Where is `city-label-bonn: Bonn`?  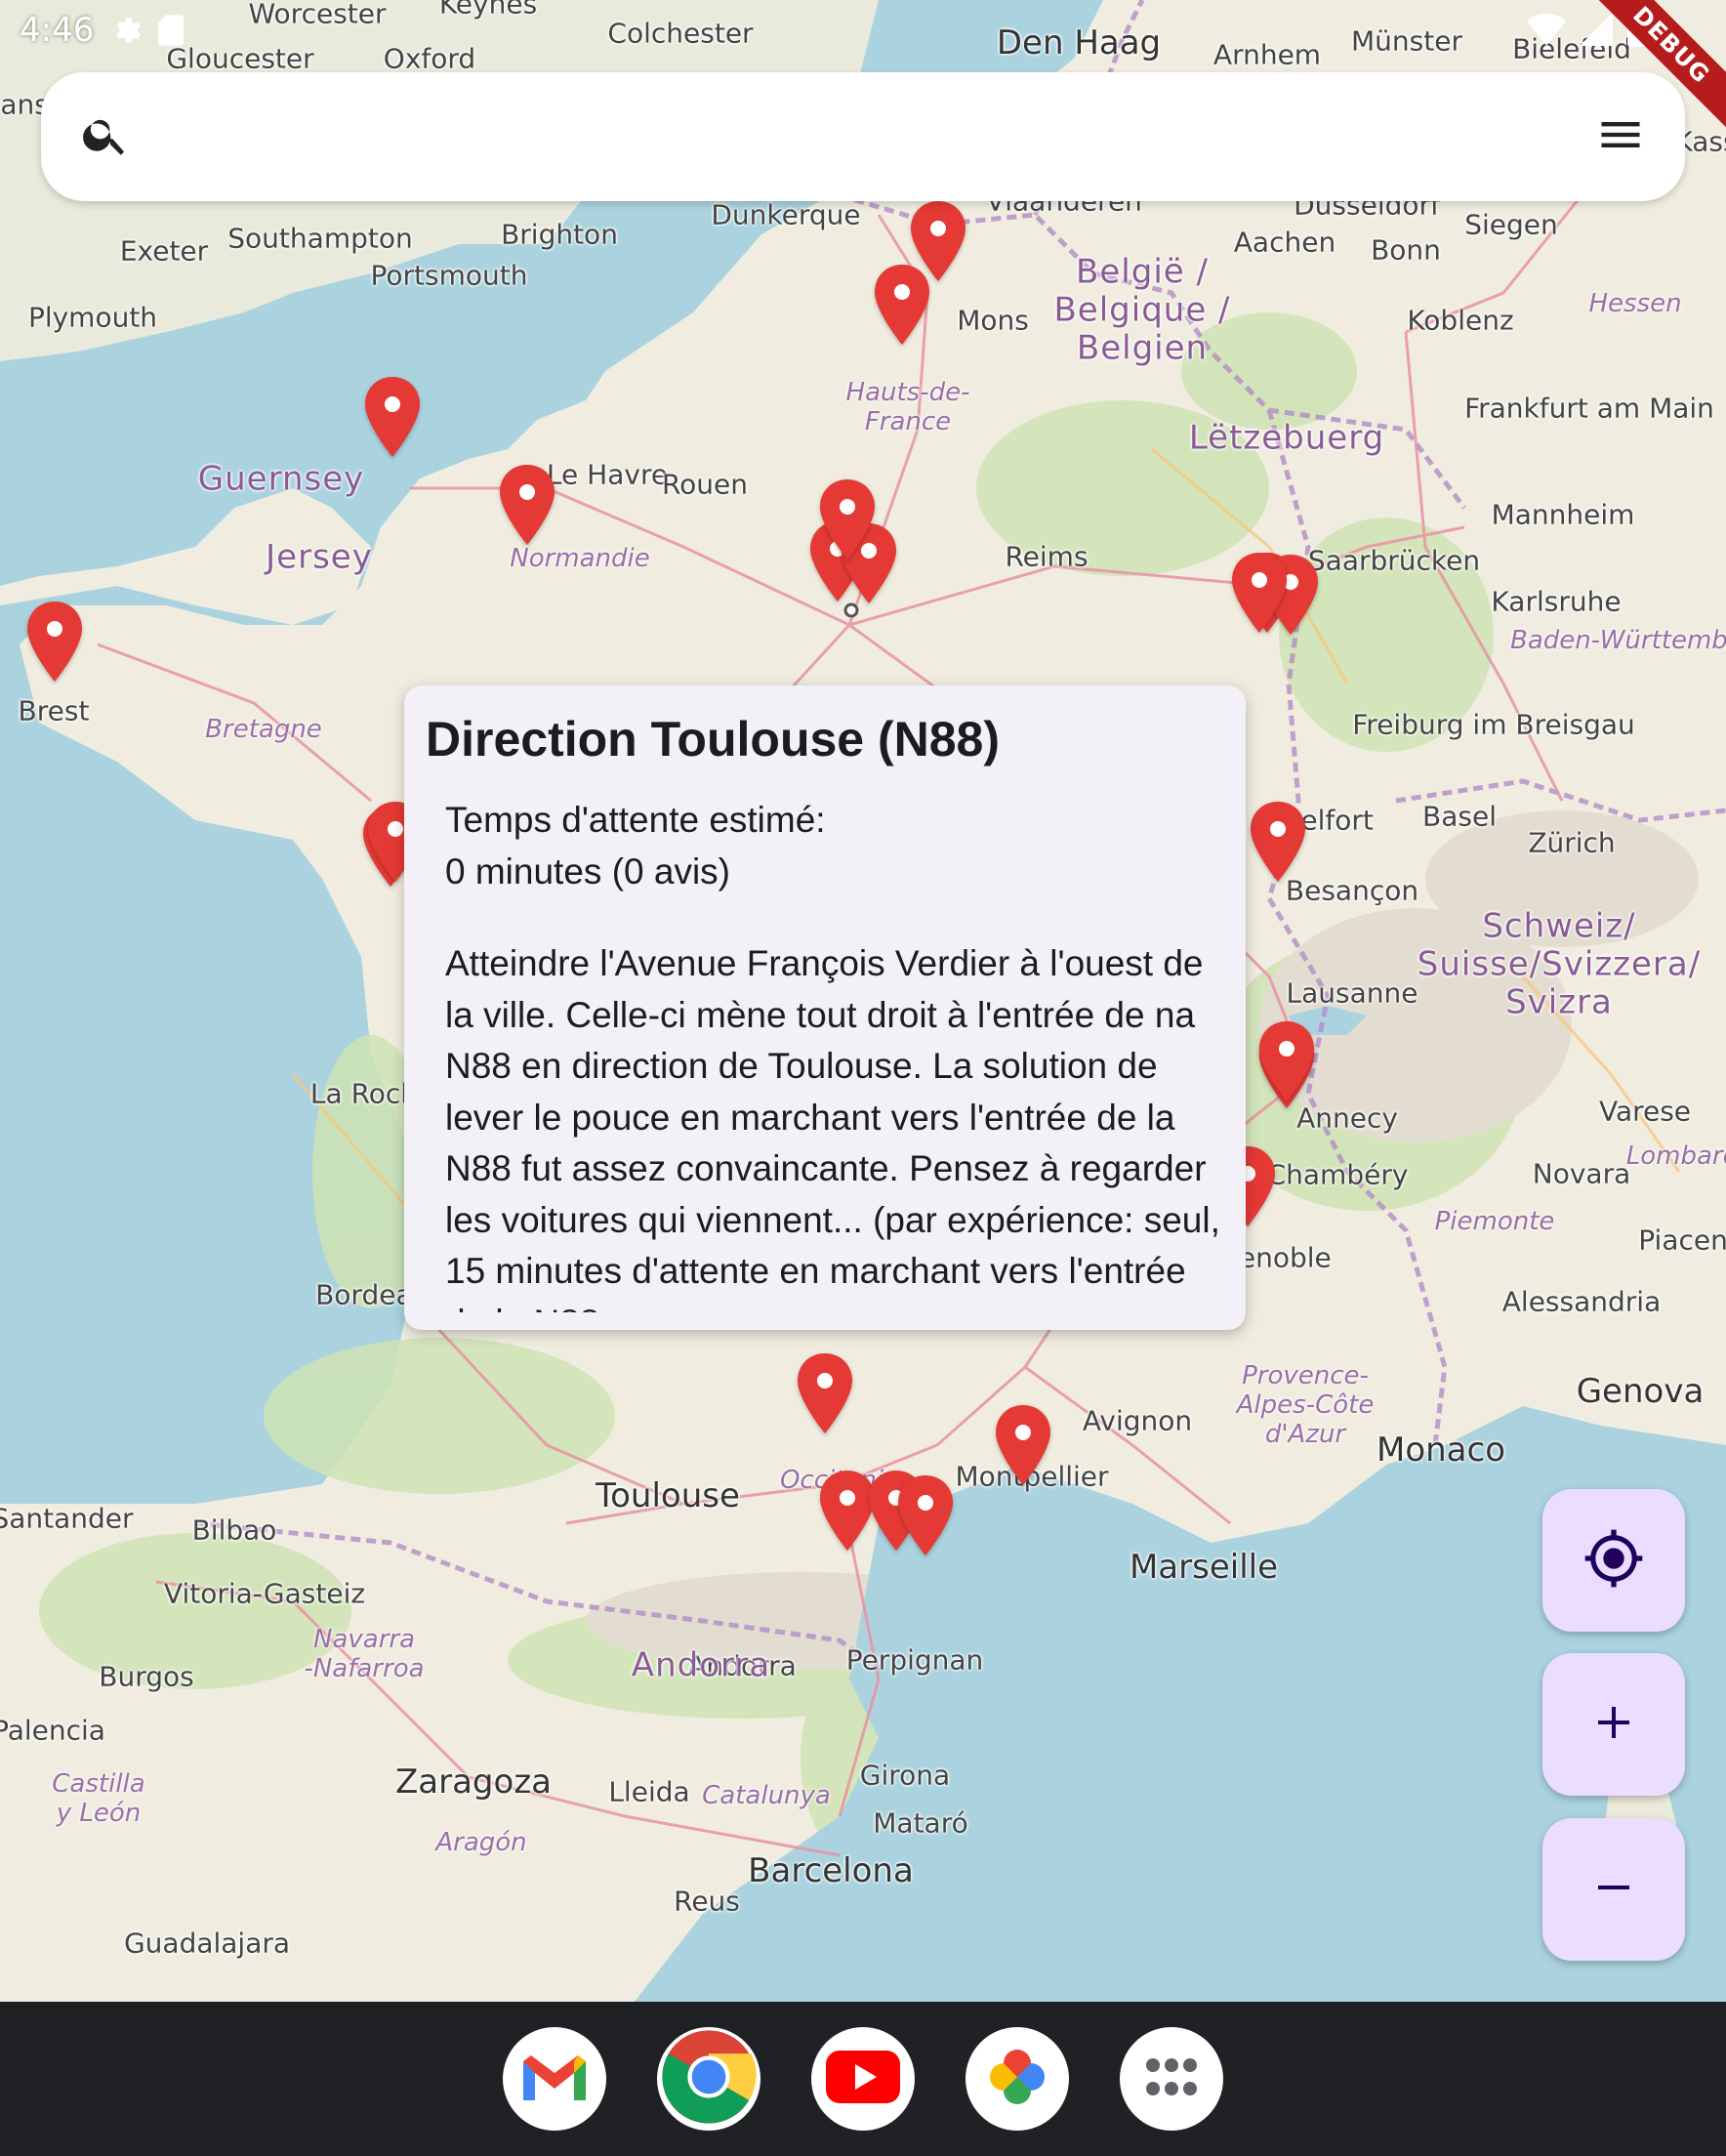
city-label-bonn: Bonn is located at coordinates (1406, 250).